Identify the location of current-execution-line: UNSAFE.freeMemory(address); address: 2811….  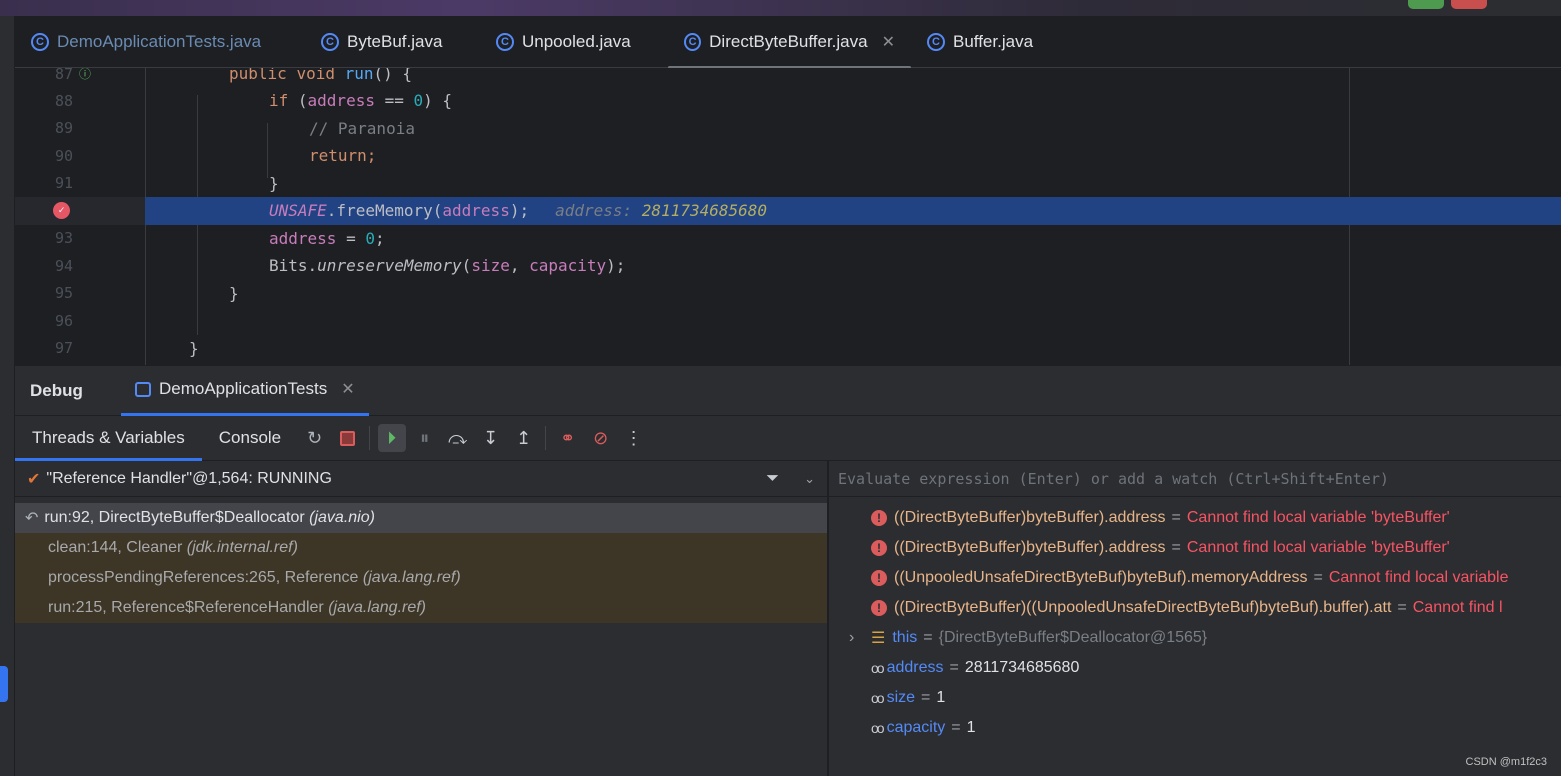
(853, 211).